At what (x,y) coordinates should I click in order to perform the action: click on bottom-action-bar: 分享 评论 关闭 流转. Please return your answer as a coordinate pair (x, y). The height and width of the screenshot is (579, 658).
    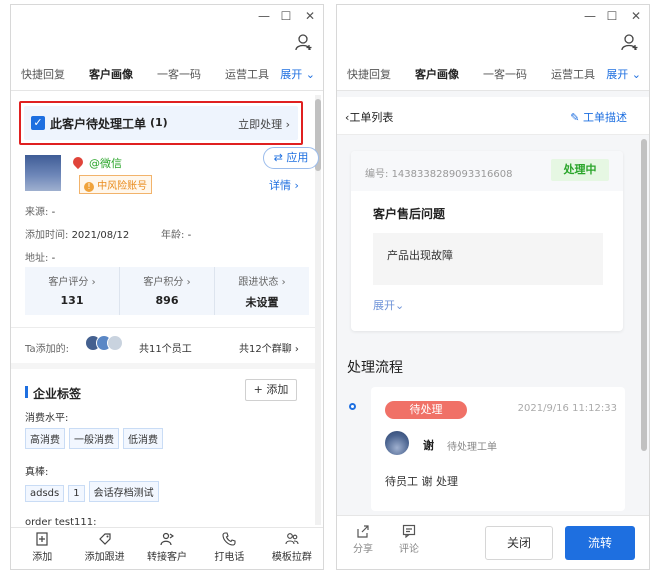
    Looking at the image, I should click on (493, 542).